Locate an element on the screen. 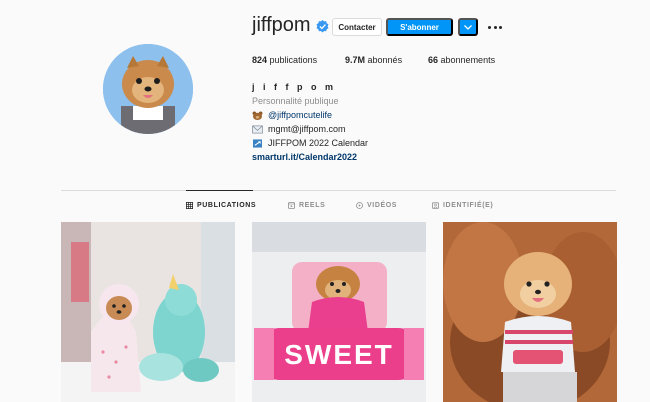 The width and height of the screenshot is (650, 402). verified-badge-icon is located at coordinates (322, 26).